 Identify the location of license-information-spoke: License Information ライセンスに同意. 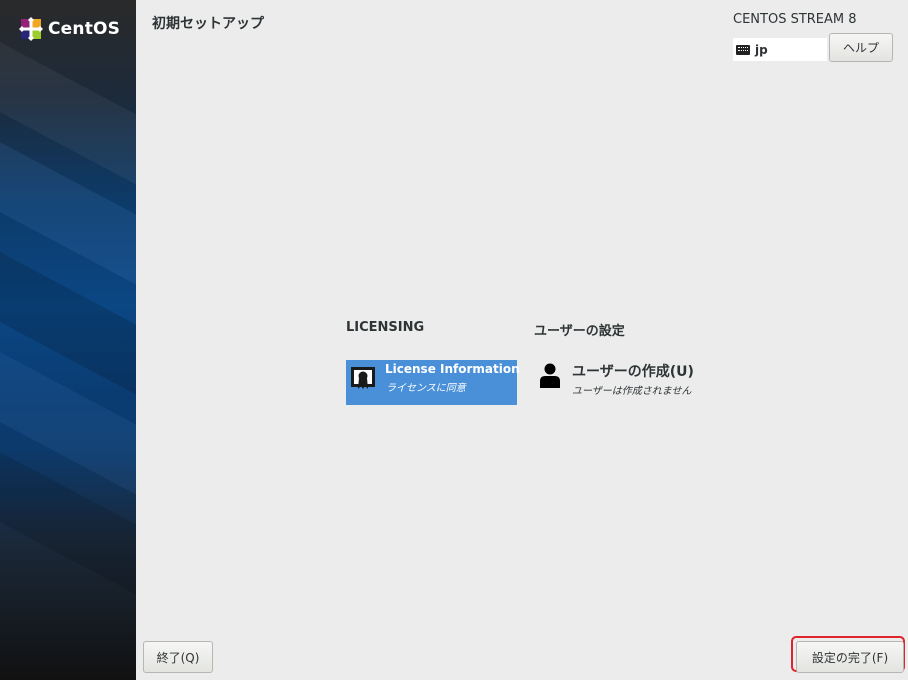
(433, 382).